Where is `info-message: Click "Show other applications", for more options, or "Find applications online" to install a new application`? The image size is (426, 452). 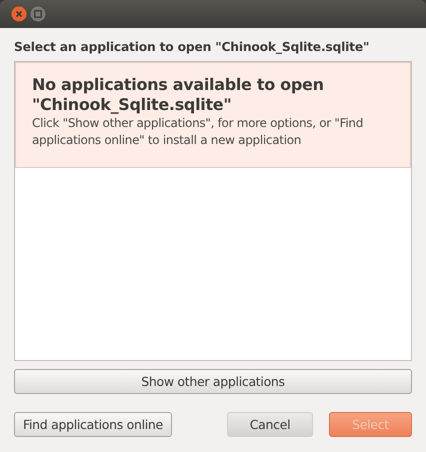 info-message: Click "Show other applications", for more options, or "Find applications online" to install a new application is located at coordinates (198, 132).